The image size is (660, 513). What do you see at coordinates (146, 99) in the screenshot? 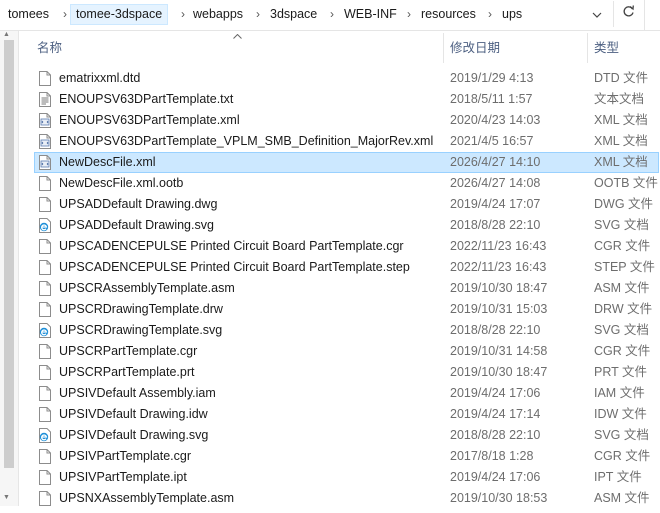
I see `file-name: ENOUPSV63DPartTemplate.txt` at bounding box center [146, 99].